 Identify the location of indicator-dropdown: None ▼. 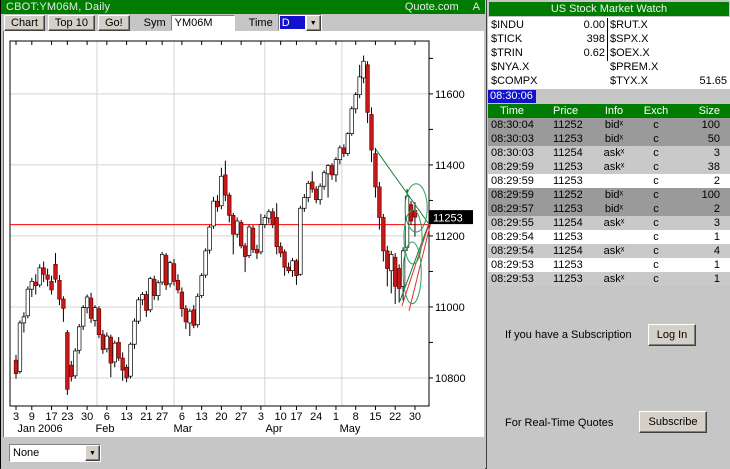
(55, 453).